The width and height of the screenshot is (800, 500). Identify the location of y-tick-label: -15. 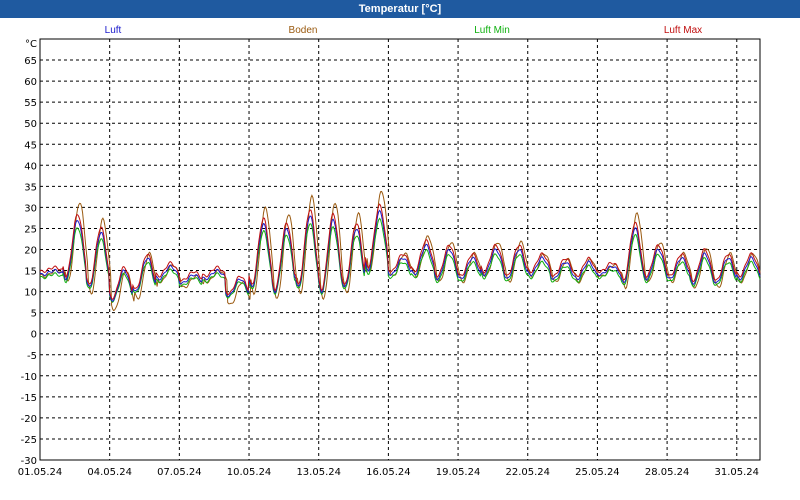
(29, 398).